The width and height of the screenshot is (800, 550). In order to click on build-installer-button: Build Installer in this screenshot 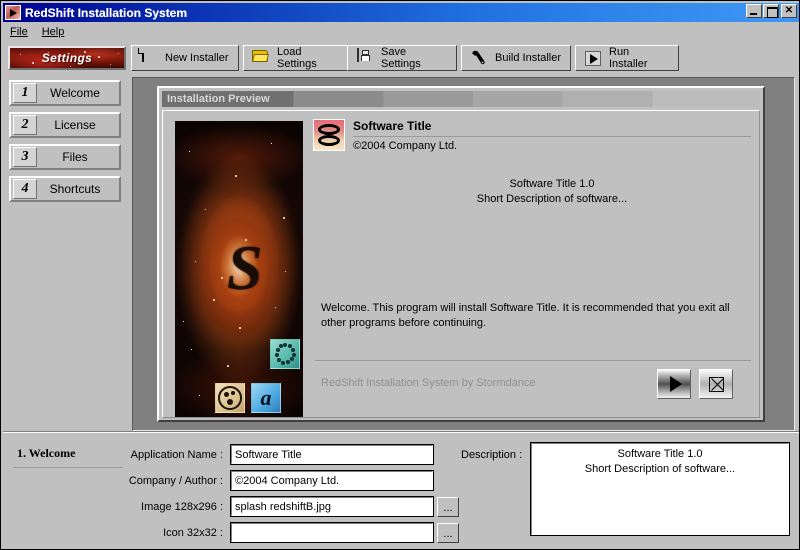, I will do `click(516, 58)`.